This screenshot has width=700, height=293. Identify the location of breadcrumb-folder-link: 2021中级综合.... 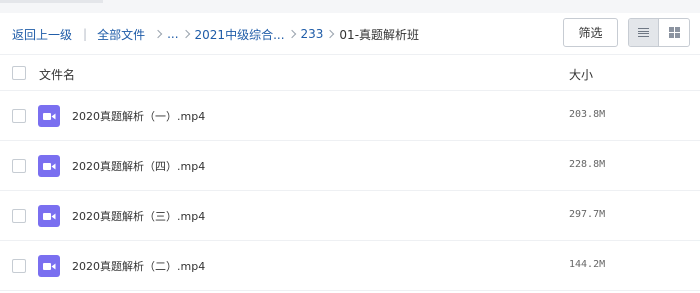
(240, 34).